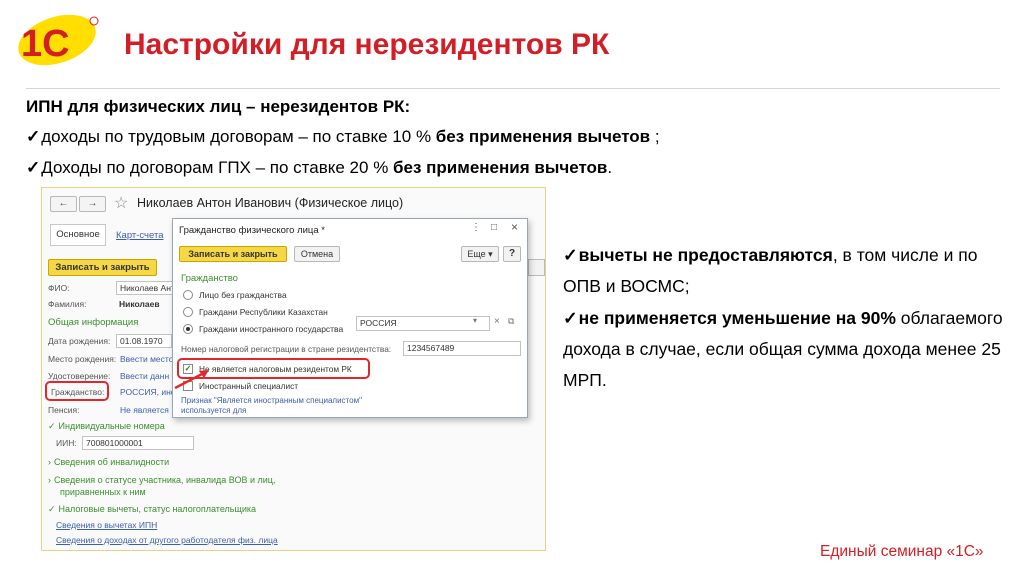  What do you see at coordinates (188, 295) in the screenshot?
I see `radio-stateless` at bounding box center [188, 295].